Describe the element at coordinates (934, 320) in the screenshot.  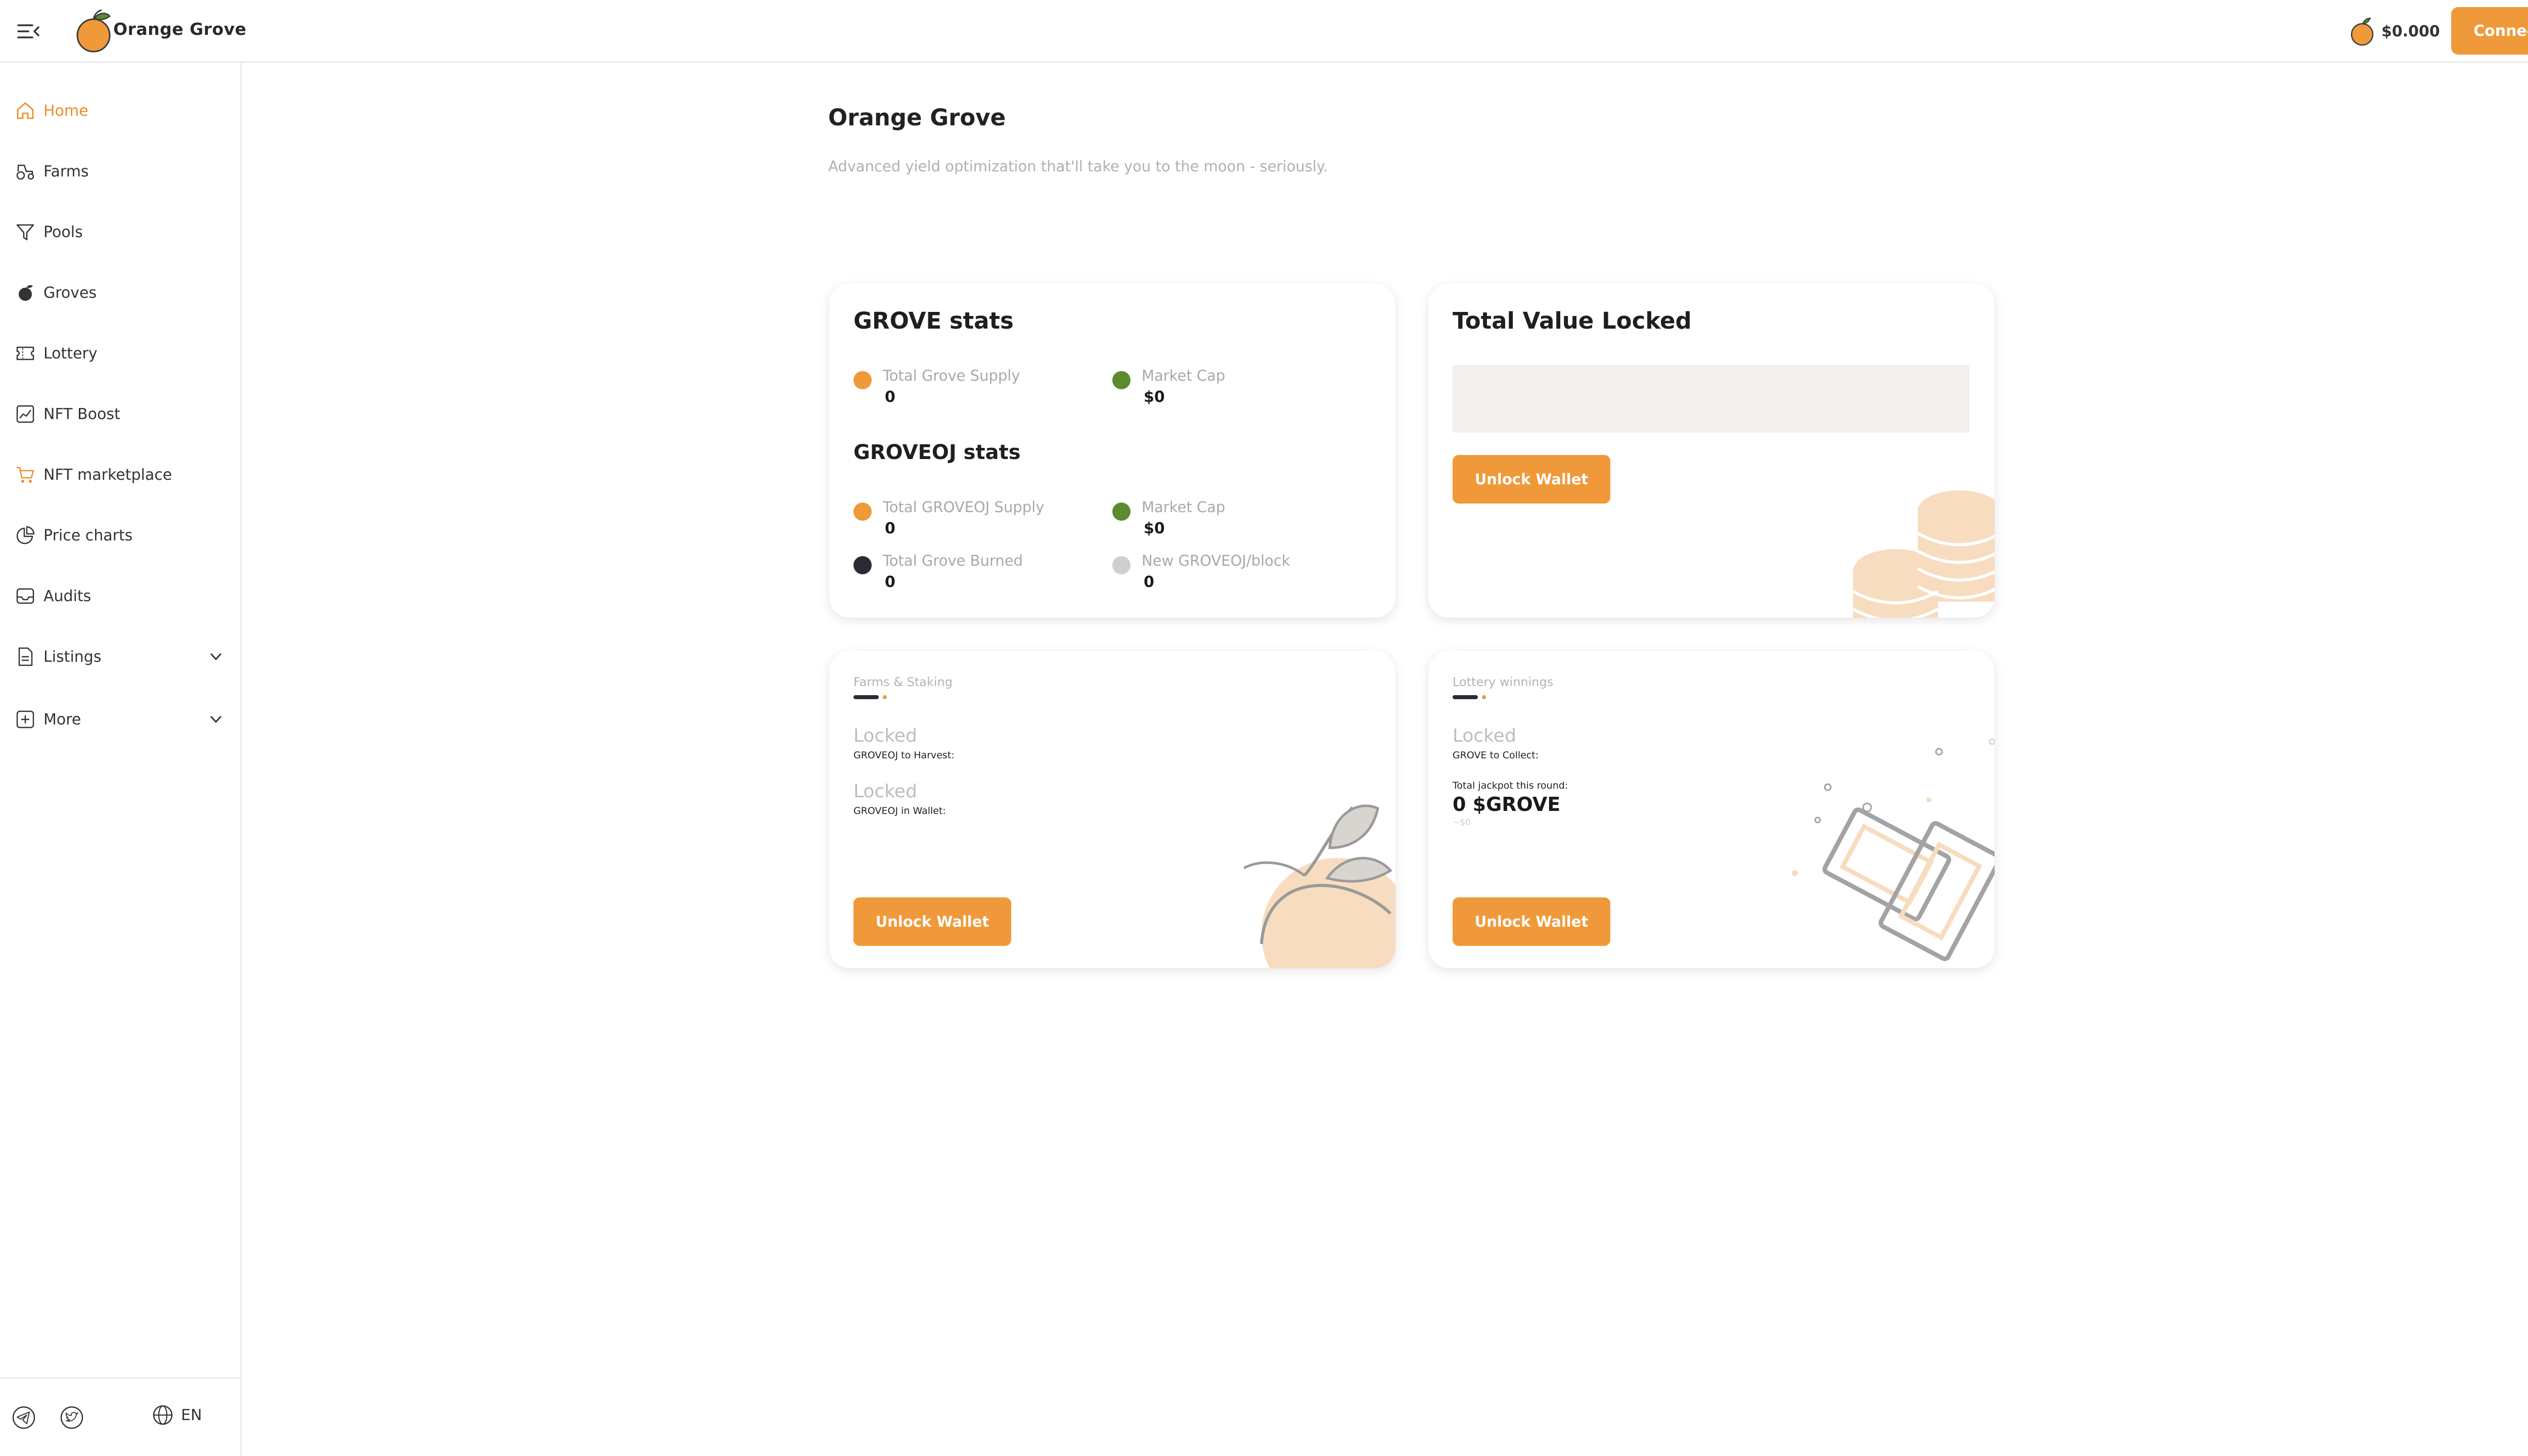
I see `grove-stats-title: GROVE stats` at that location.